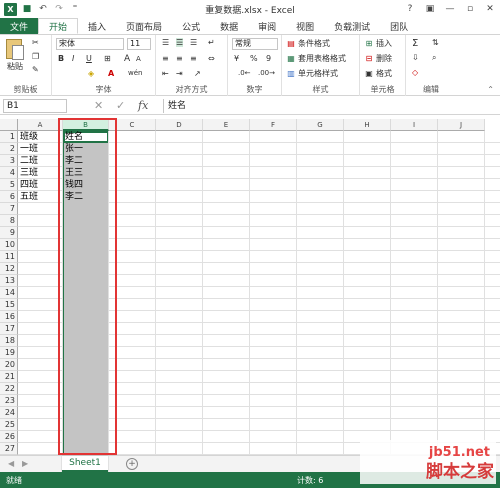 The image size is (500, 488). Describe the element at coordinates (86, 149) in the screenshot. I see `cell-b2: 张一` at that location.